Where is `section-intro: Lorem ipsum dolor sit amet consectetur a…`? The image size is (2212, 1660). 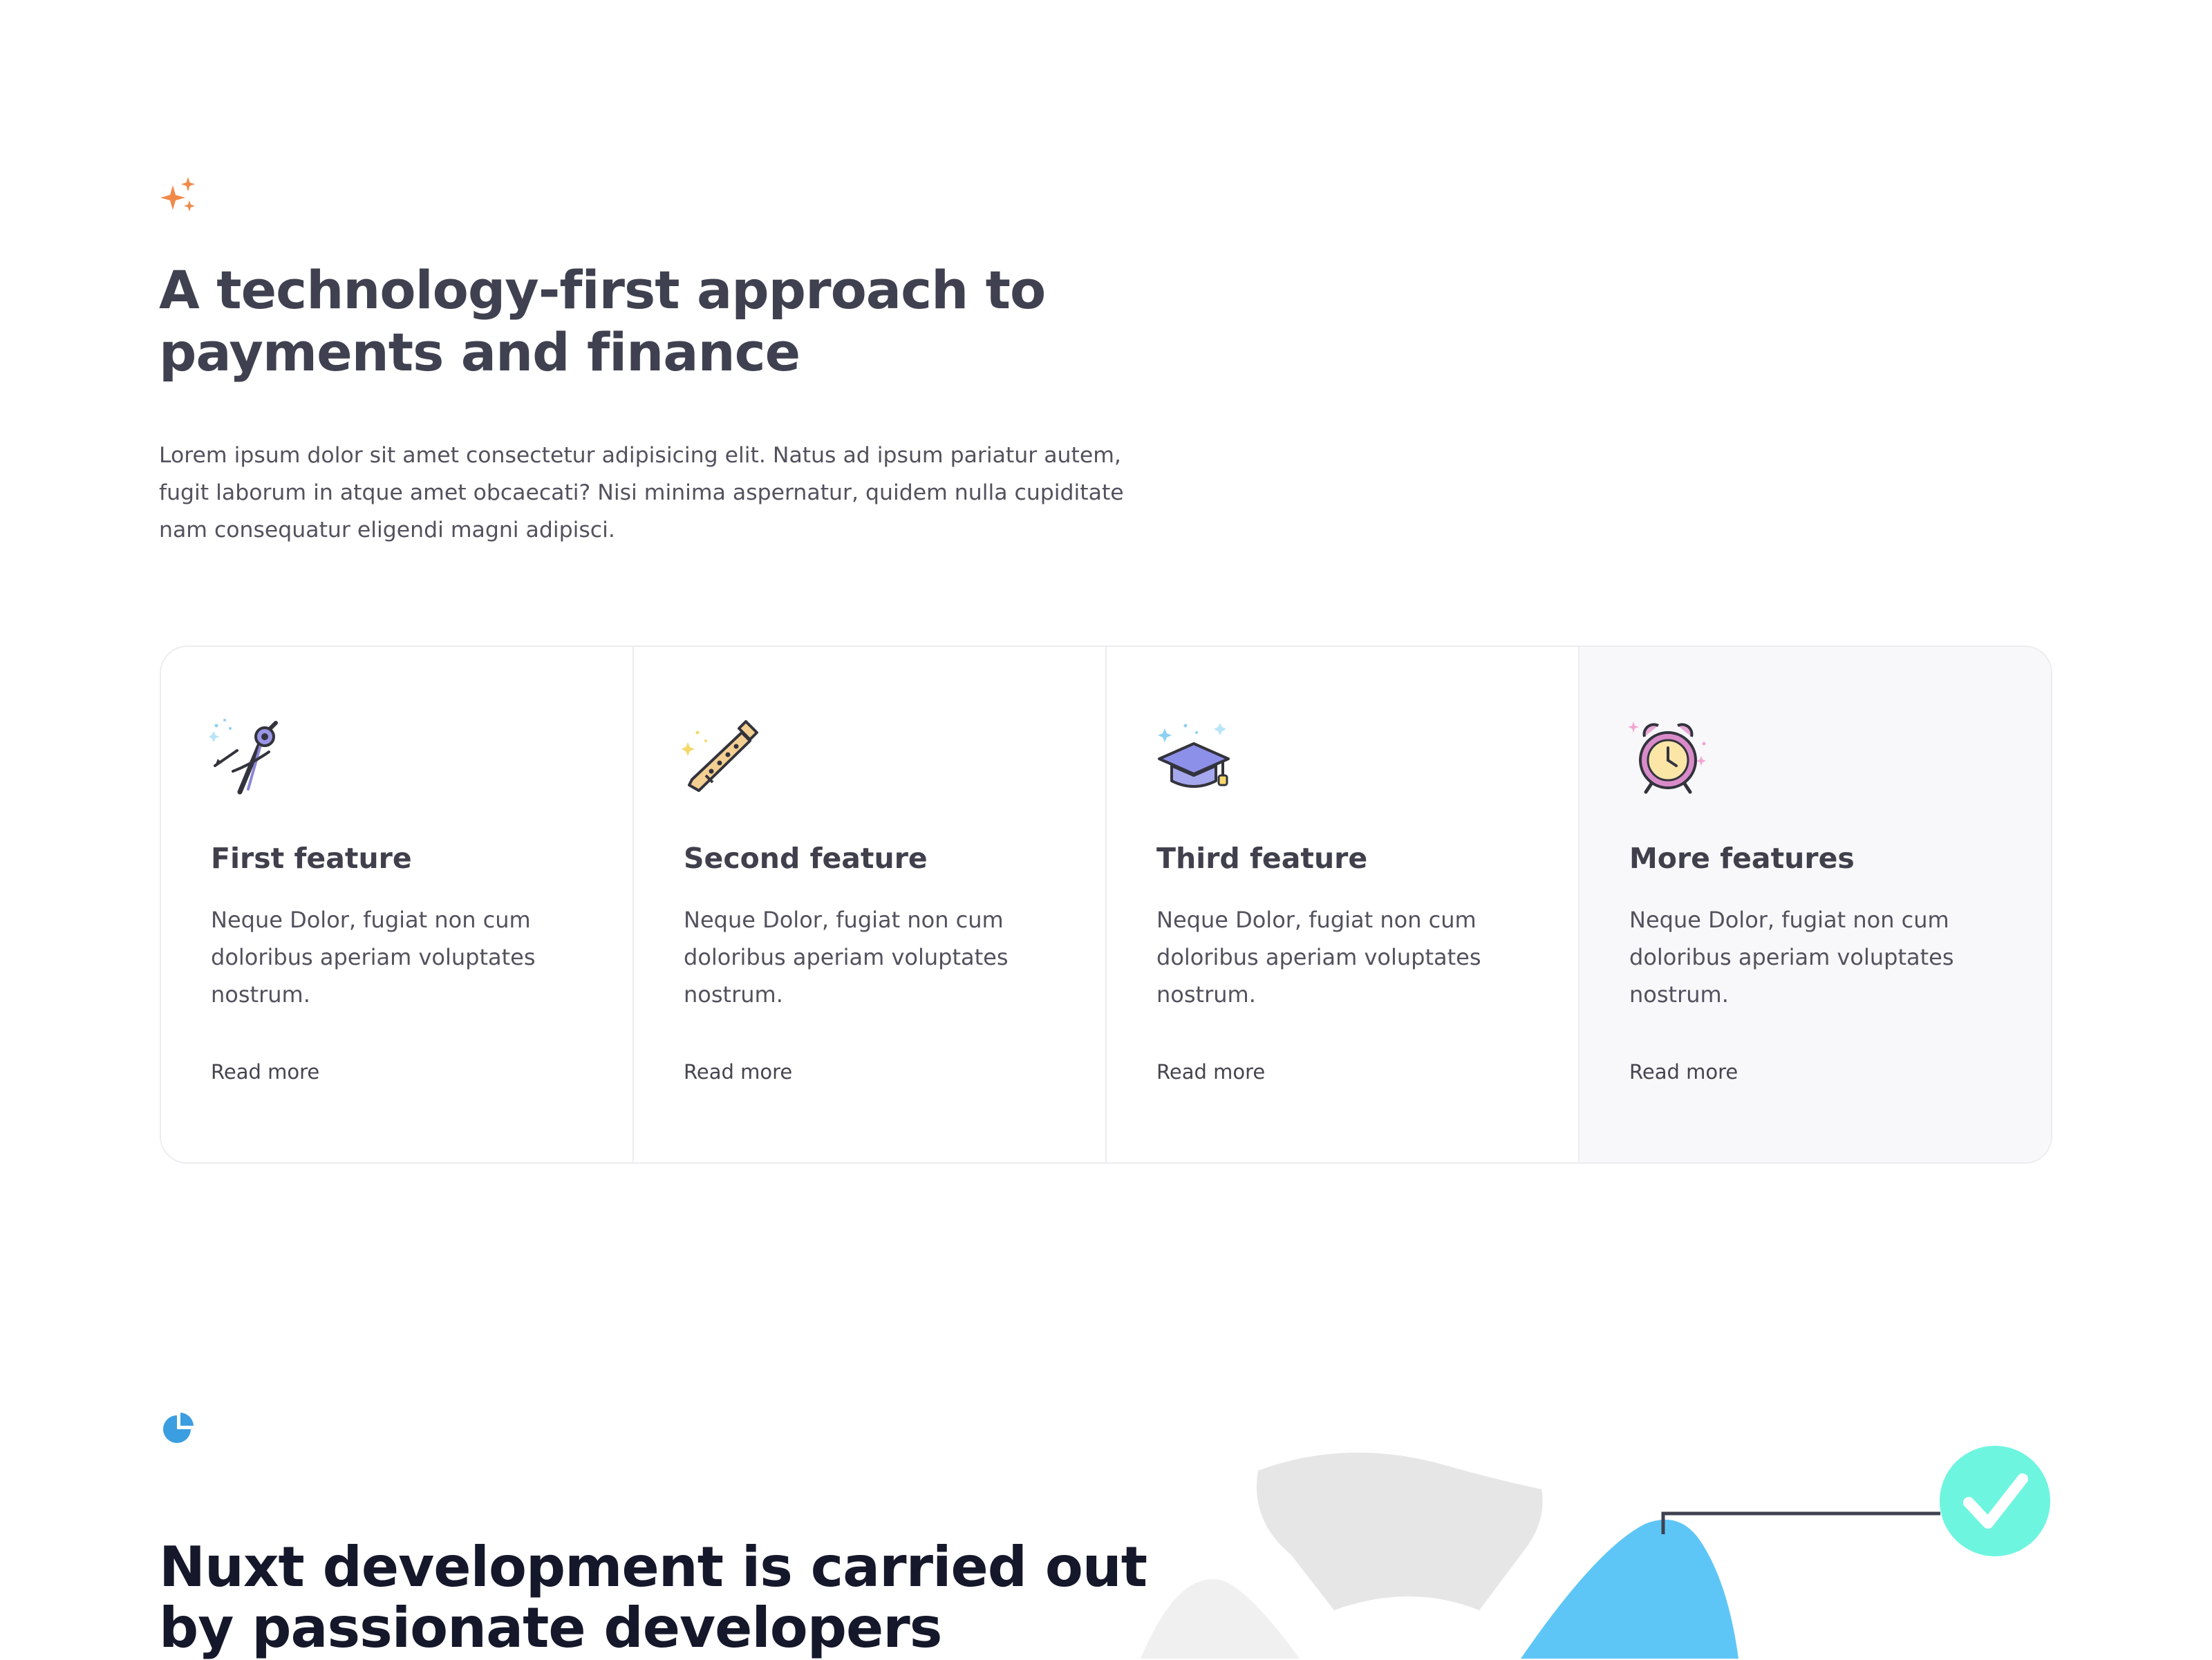
section-intro: Lorem ipsum dolor sit amet consectetur a… is located at coordinates (641, 493).